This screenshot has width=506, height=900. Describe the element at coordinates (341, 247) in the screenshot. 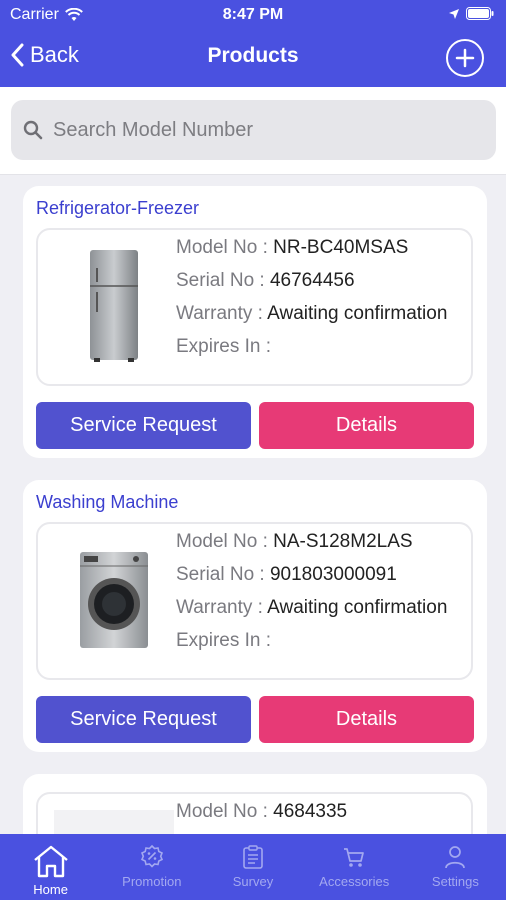

I see `model-value: NR-BC40MSAS` at that location.